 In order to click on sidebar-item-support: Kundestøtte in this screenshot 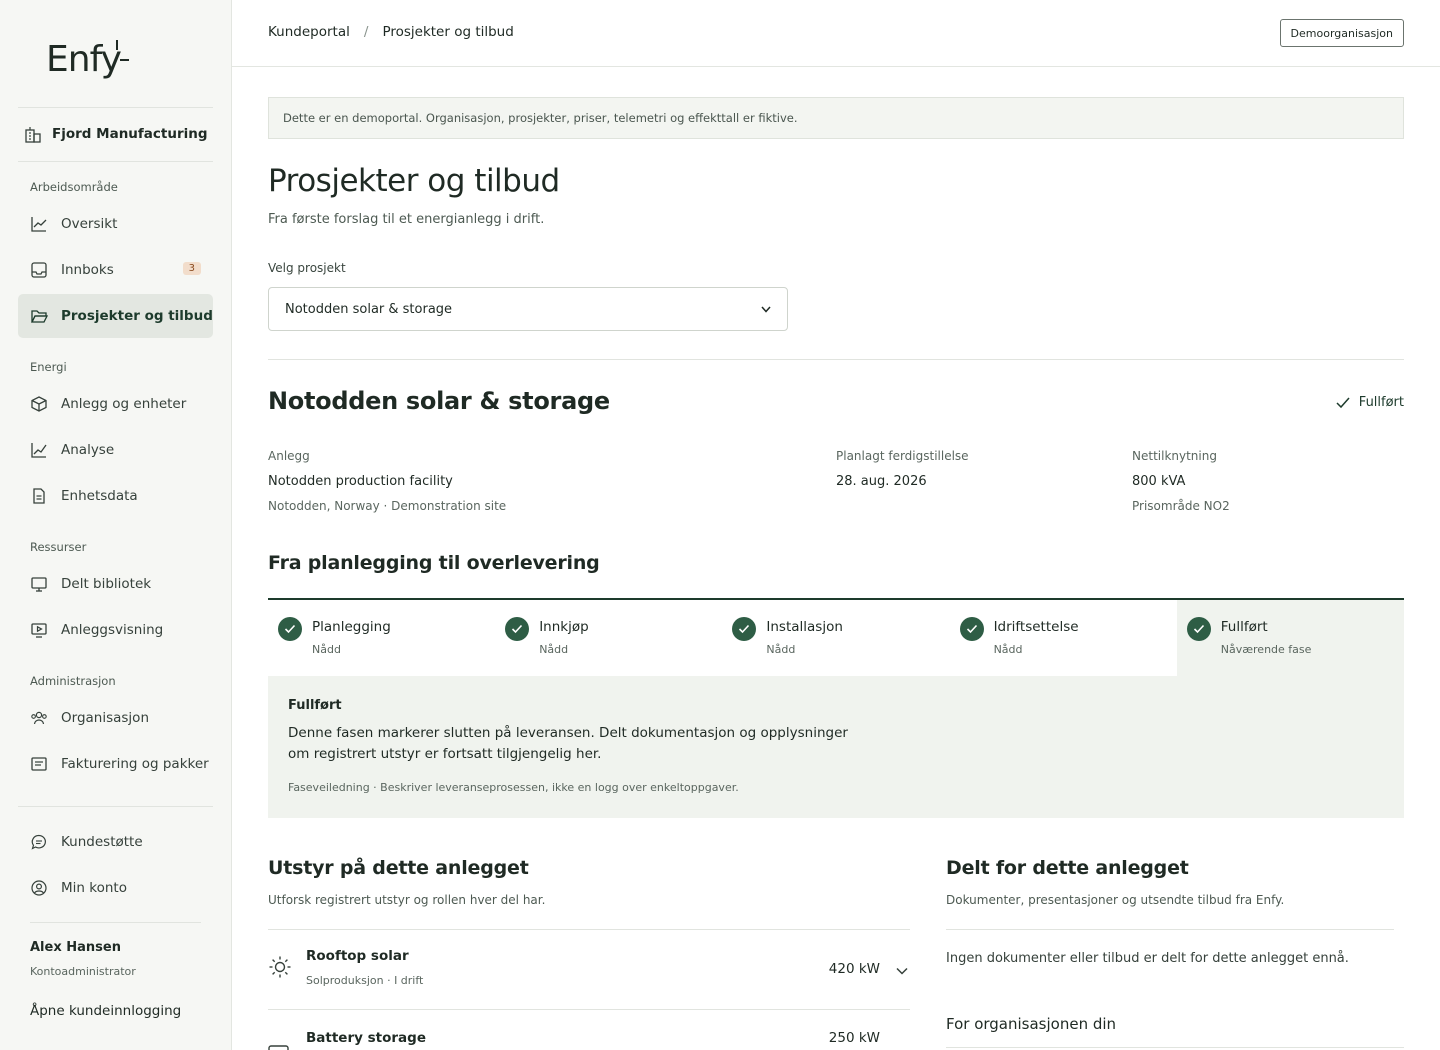, I will do `click(115, 842)`.